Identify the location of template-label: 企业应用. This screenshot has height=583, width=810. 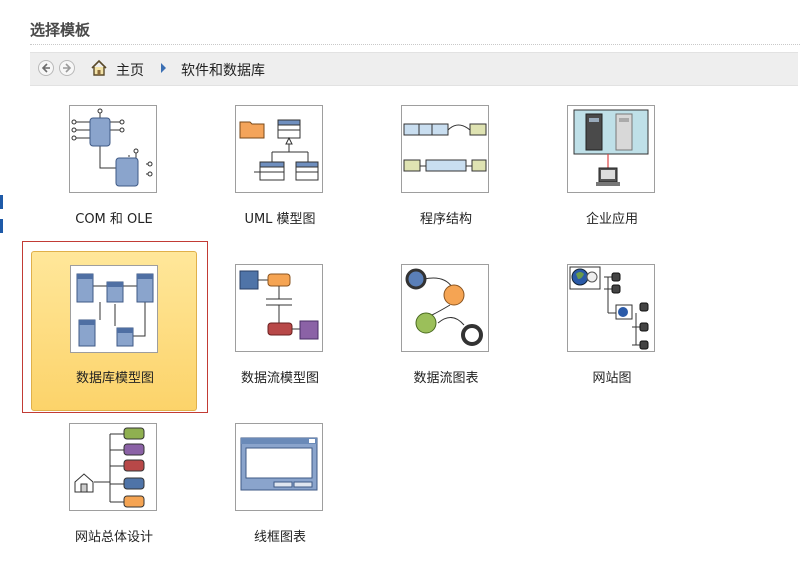
(611, 219).